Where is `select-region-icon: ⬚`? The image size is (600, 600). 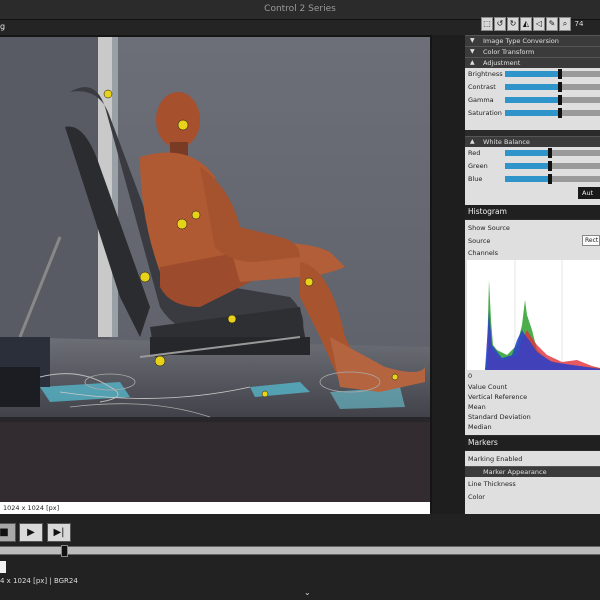 select-region-icon: ⬚ is located at coordinates (487, 24).